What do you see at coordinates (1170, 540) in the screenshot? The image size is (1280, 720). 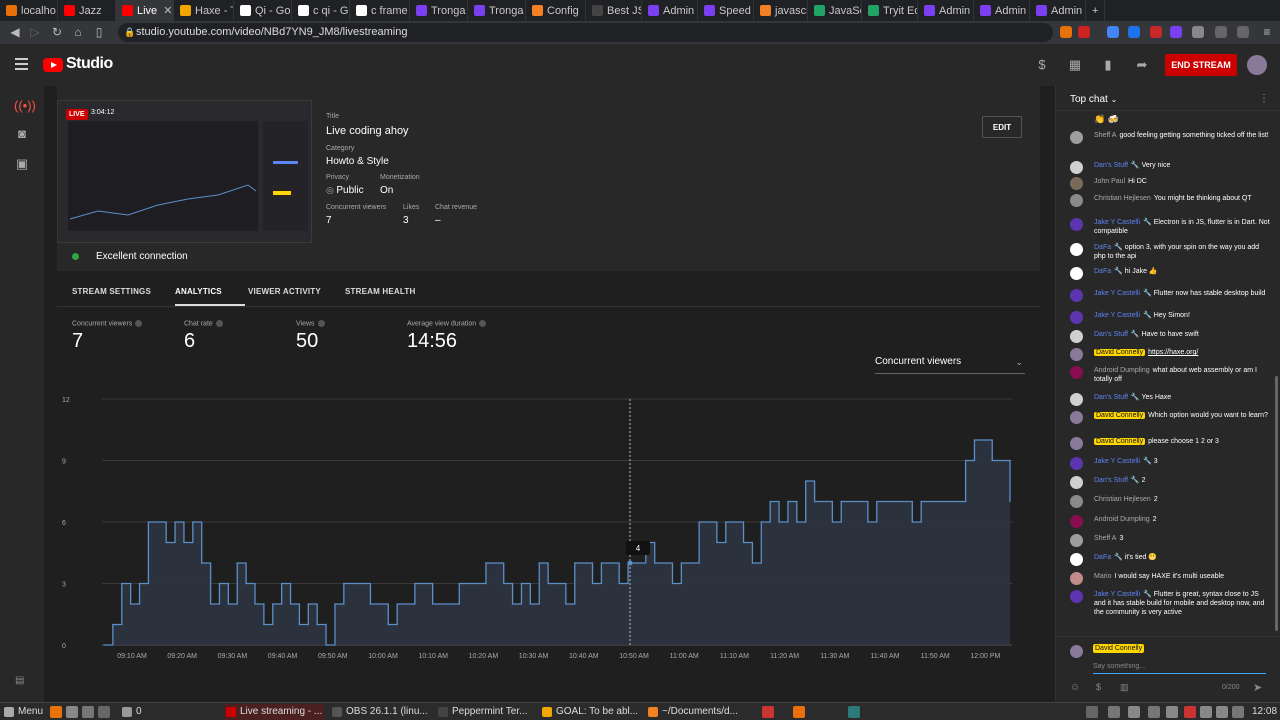 I see `chat-message: Sheff A3` at bounding box center [1170, 540].